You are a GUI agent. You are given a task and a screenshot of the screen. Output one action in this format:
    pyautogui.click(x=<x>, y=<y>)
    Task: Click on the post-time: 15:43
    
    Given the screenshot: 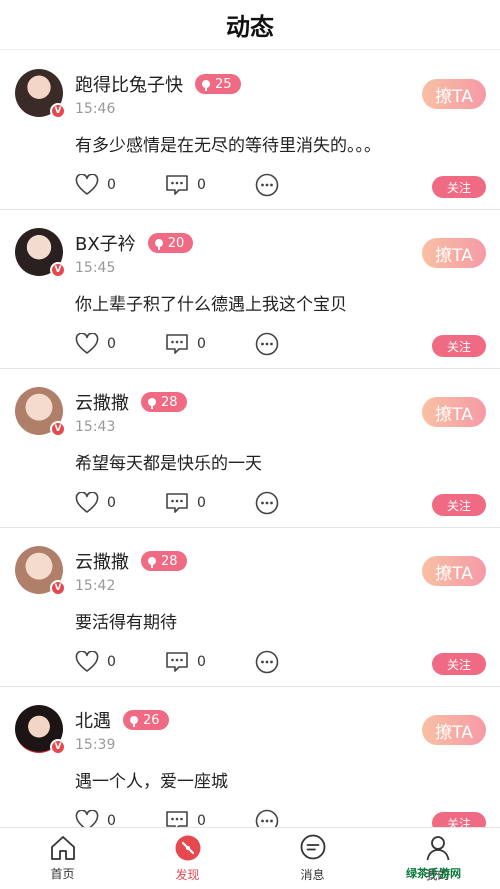 What is the action you would take?
    pyautogui.click(x=95, y=427)
    